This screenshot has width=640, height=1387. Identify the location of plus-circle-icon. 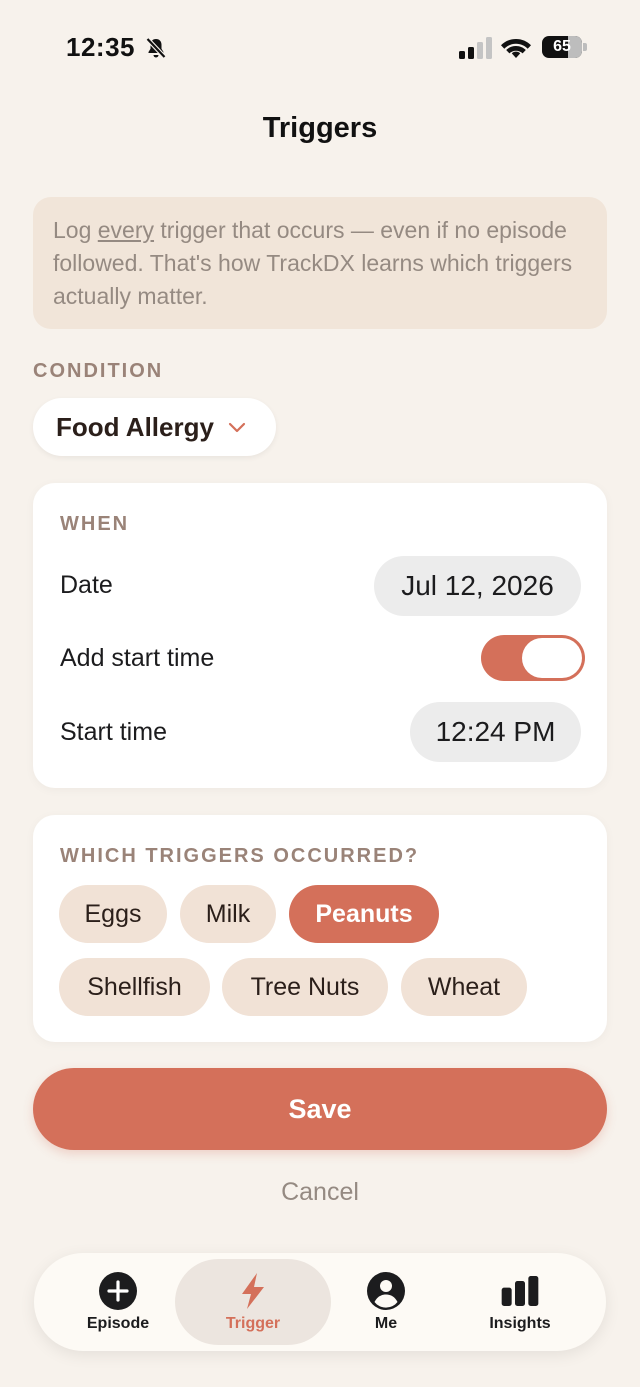
(118, 1291).